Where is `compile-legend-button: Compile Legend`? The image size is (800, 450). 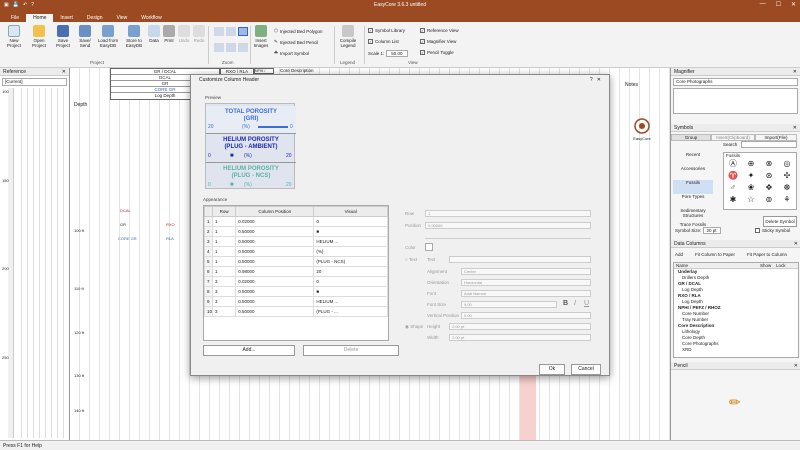
compile-legend-button: Compile Legend is located at coordinates (348, 36).